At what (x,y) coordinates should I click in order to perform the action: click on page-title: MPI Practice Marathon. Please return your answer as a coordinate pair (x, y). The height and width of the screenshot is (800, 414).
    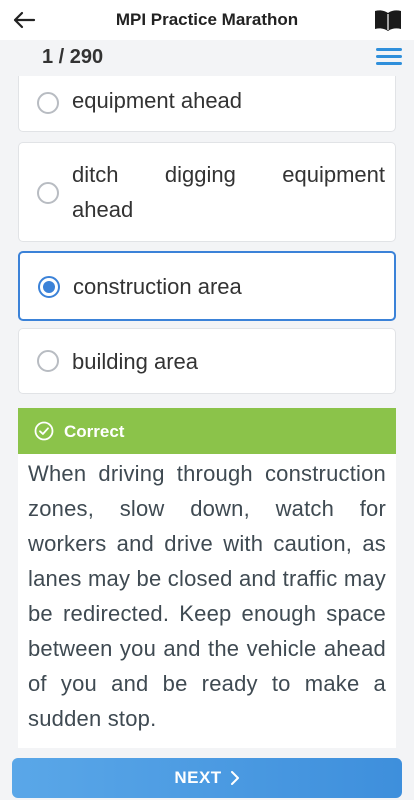
    Looking at the image, I should click on (207, 19).